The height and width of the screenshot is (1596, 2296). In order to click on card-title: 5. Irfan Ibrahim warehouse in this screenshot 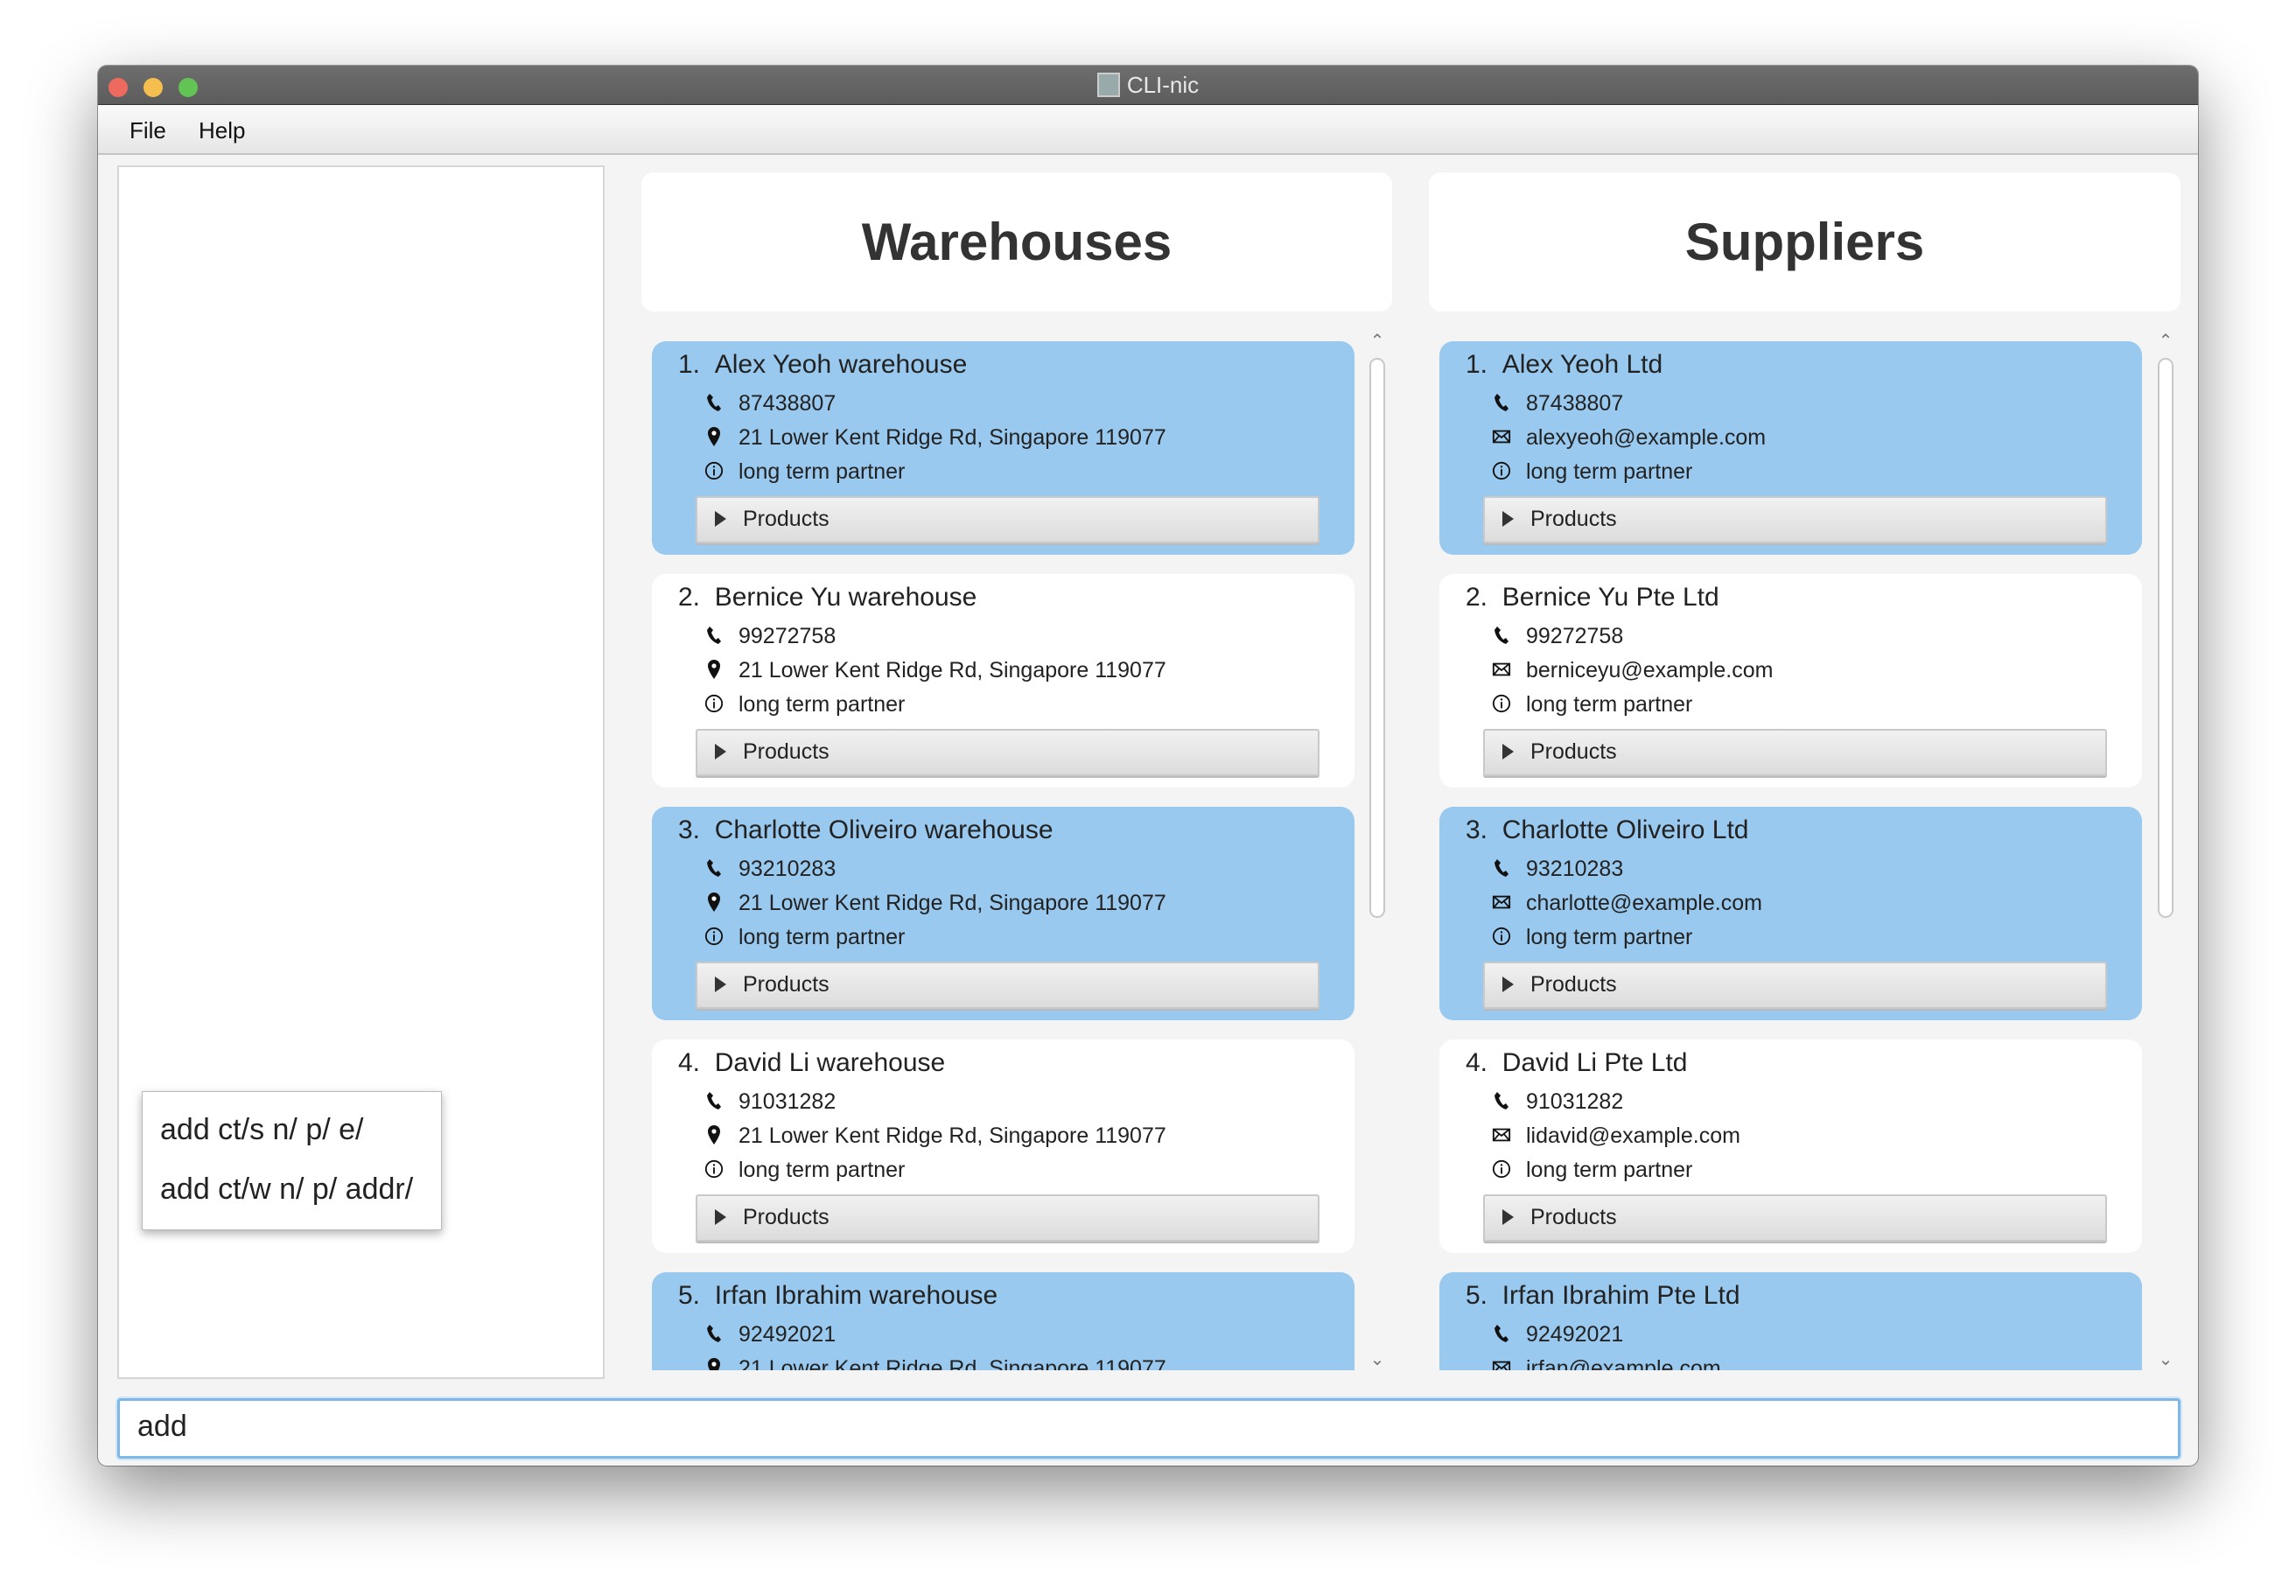, I will do `click(838, 1296)`.